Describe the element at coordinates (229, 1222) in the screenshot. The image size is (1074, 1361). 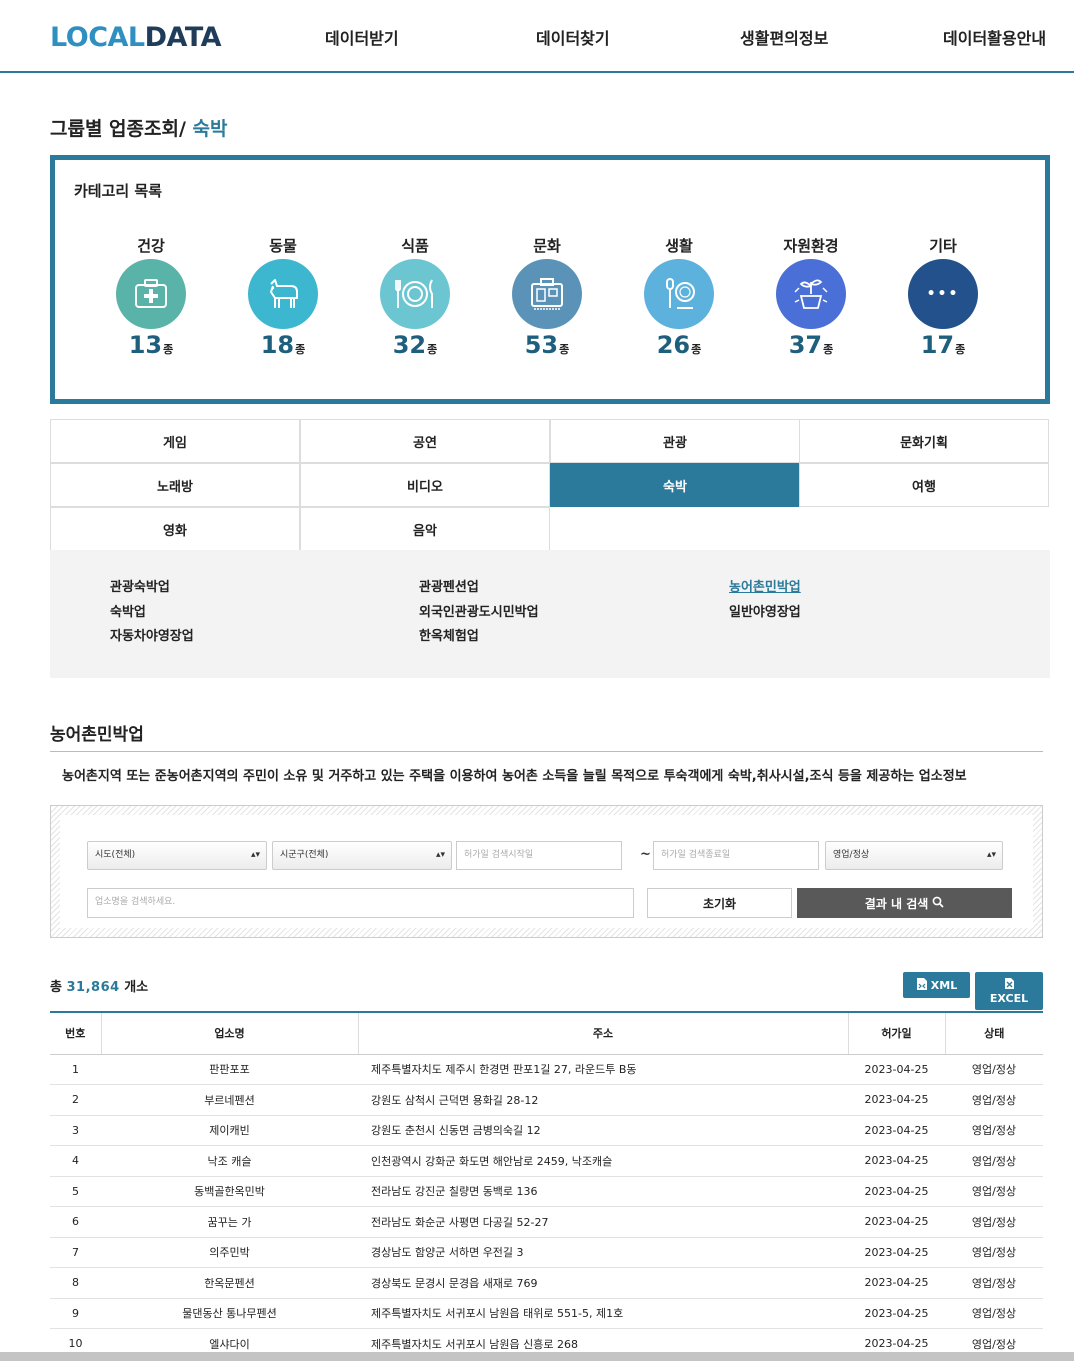
I see `cell-business-name: 꿈꾸는 가` at that location.